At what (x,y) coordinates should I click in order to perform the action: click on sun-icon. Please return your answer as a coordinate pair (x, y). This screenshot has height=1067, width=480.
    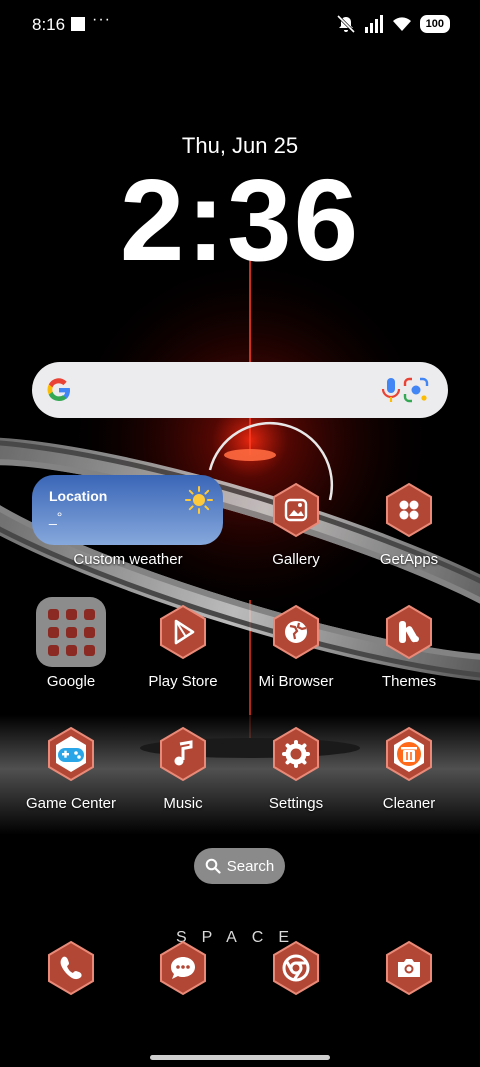
    Looking at the image, I should click on (199, 500).